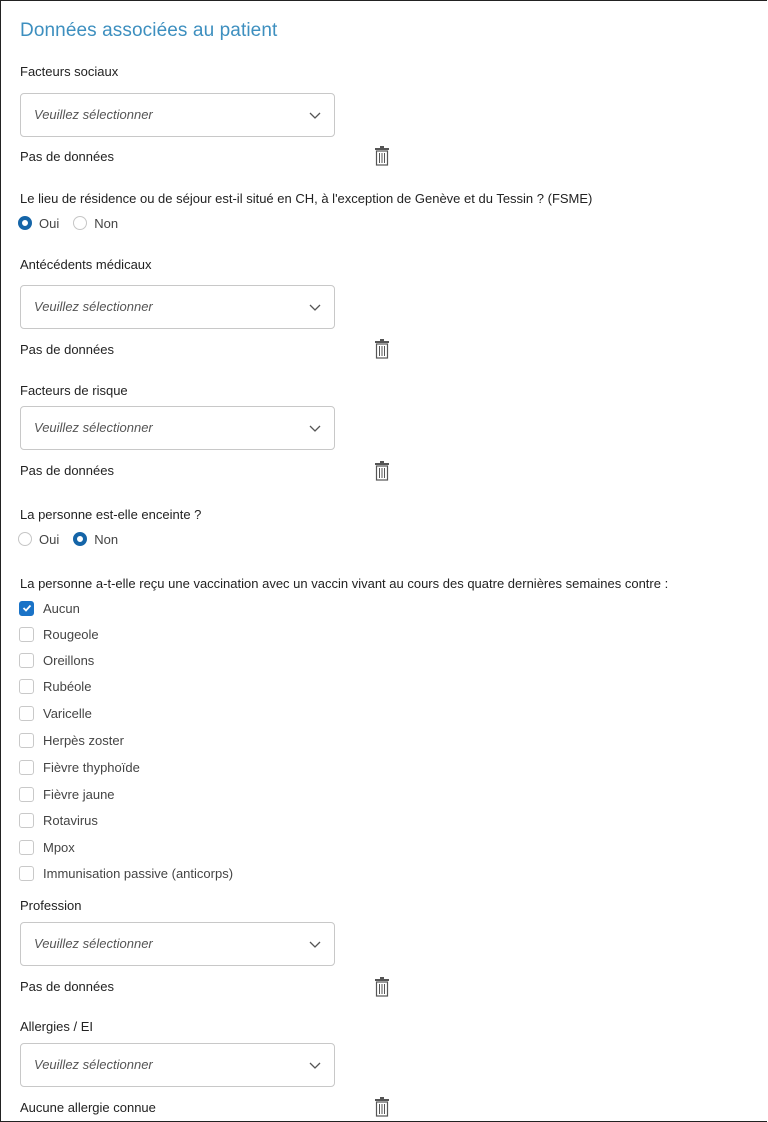  I want to click on pregnant-radio-group: Oui Non, so click(75, 539).